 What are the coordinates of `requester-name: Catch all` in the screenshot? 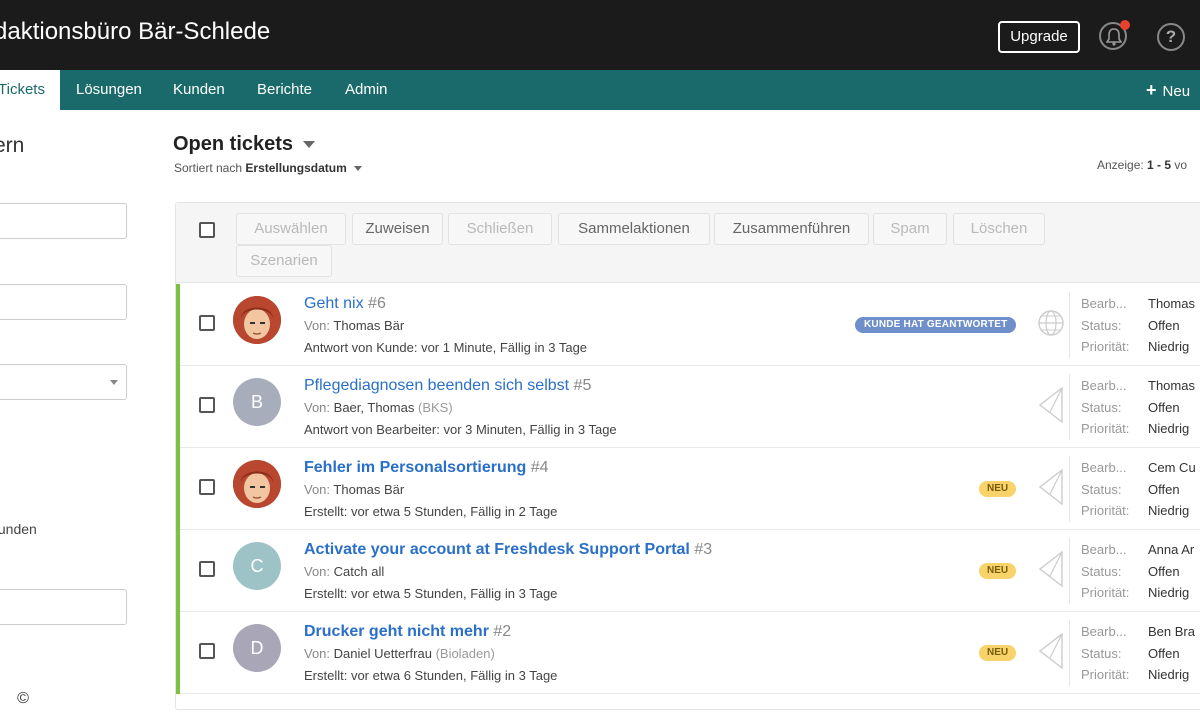 It's located at (359, 571).